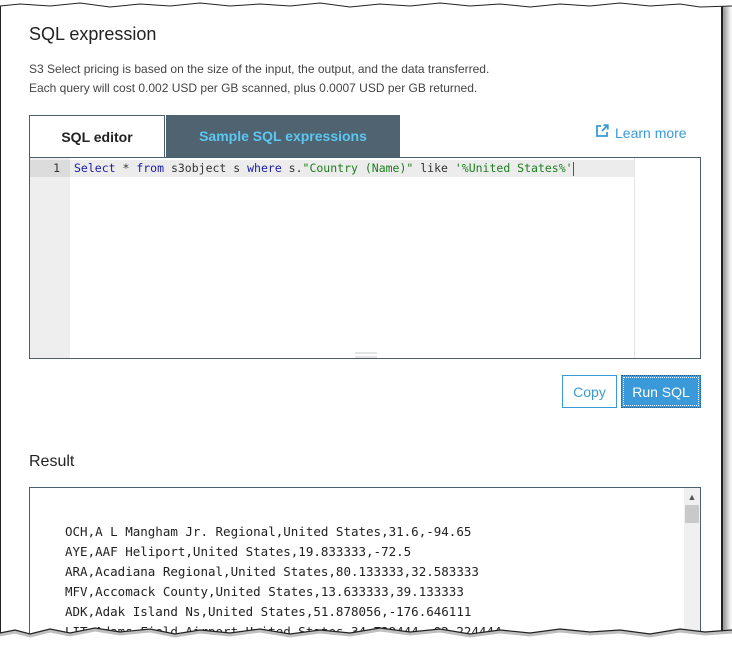 This screenshot has height=650, width=732. I want to click on page-title: SQL expression, so click(93, 34).